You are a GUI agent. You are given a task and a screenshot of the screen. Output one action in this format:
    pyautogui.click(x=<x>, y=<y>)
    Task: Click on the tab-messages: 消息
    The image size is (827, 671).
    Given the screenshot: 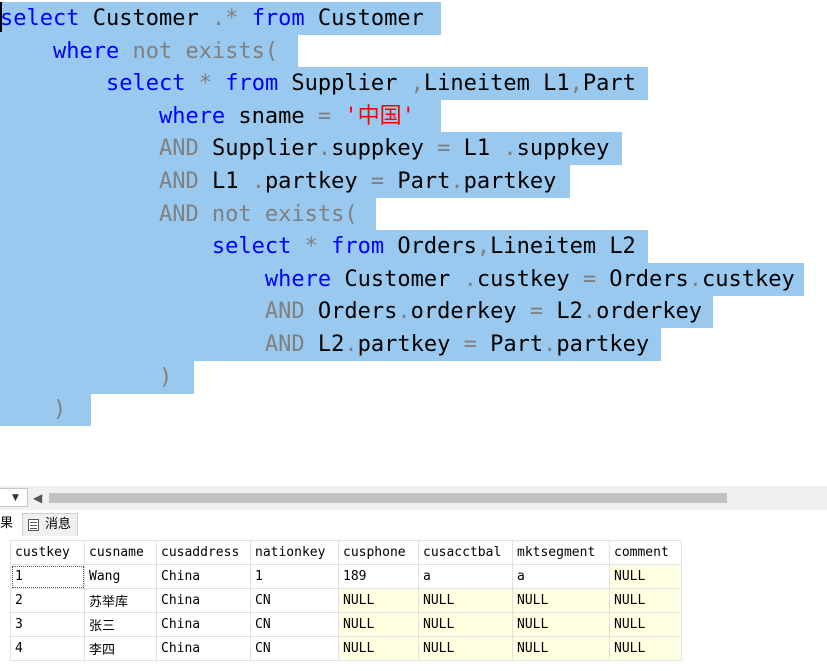 What is the action you would take?
    pyautogui.click(x=50, y=524)
    